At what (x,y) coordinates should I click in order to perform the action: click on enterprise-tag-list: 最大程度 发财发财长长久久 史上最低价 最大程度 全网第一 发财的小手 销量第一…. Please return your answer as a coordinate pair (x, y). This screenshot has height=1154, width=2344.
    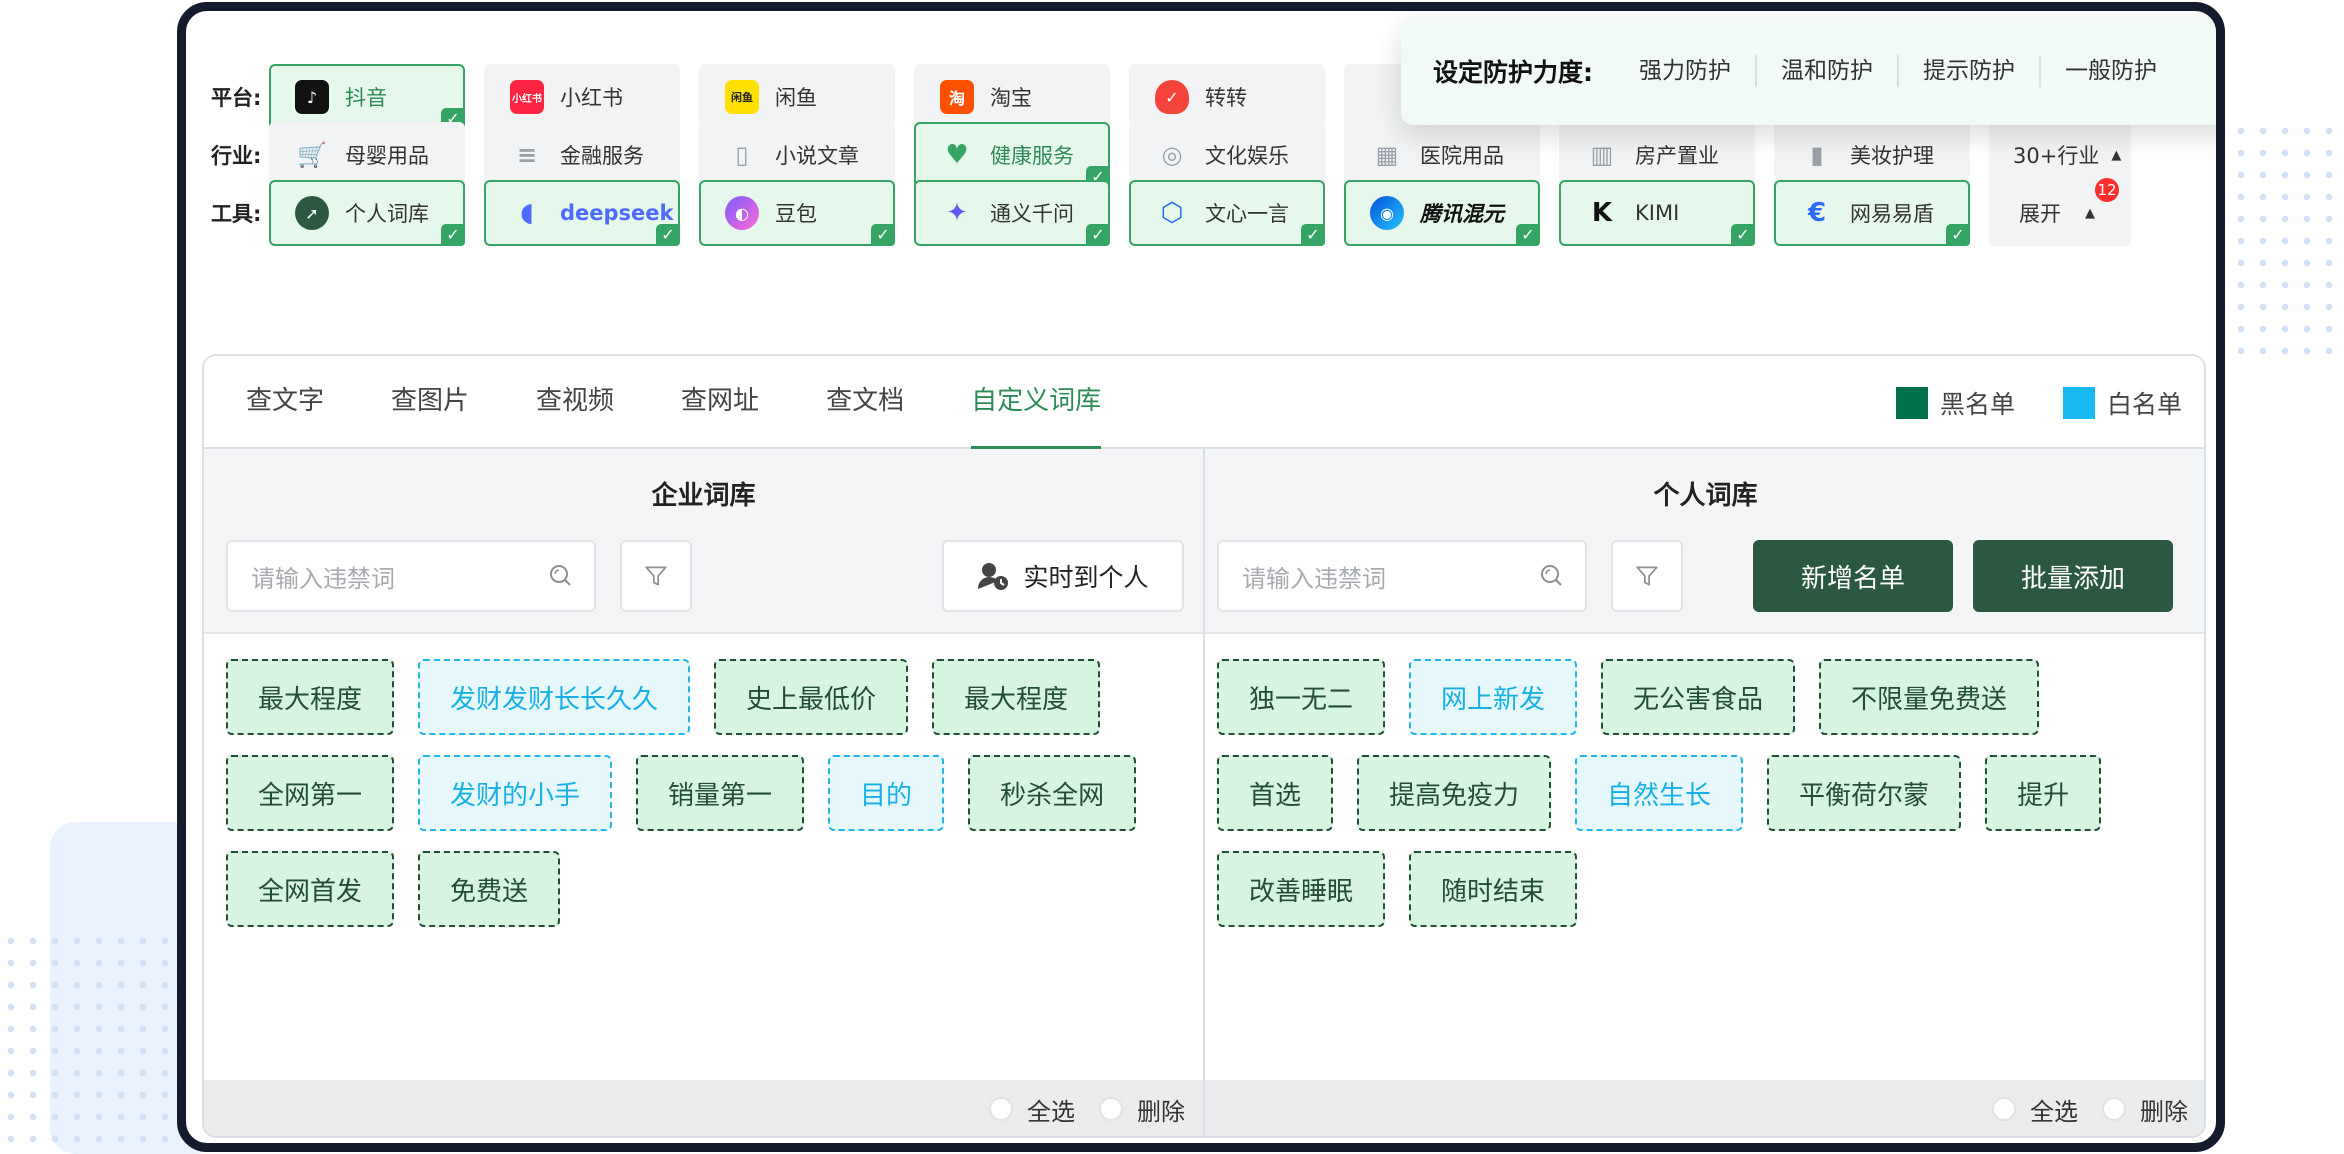
    Looking at the image, I should click on (709, 803).